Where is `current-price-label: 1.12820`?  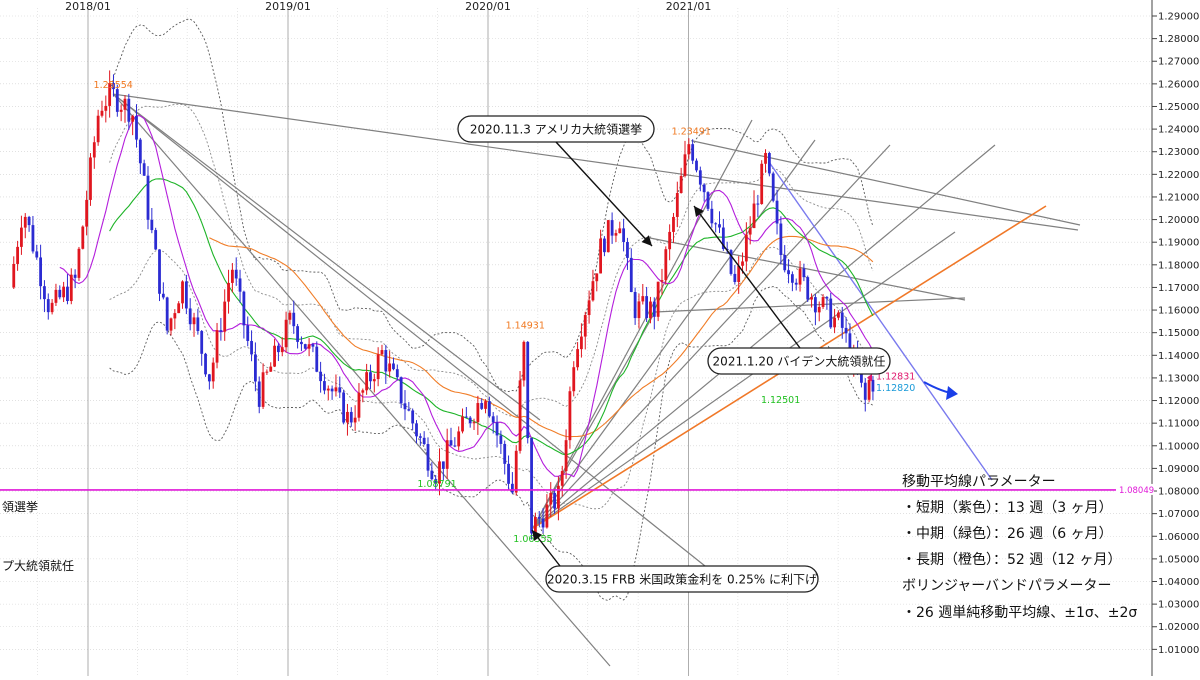
current-price-label: 1.12820 is located at coordinates (895, 388).